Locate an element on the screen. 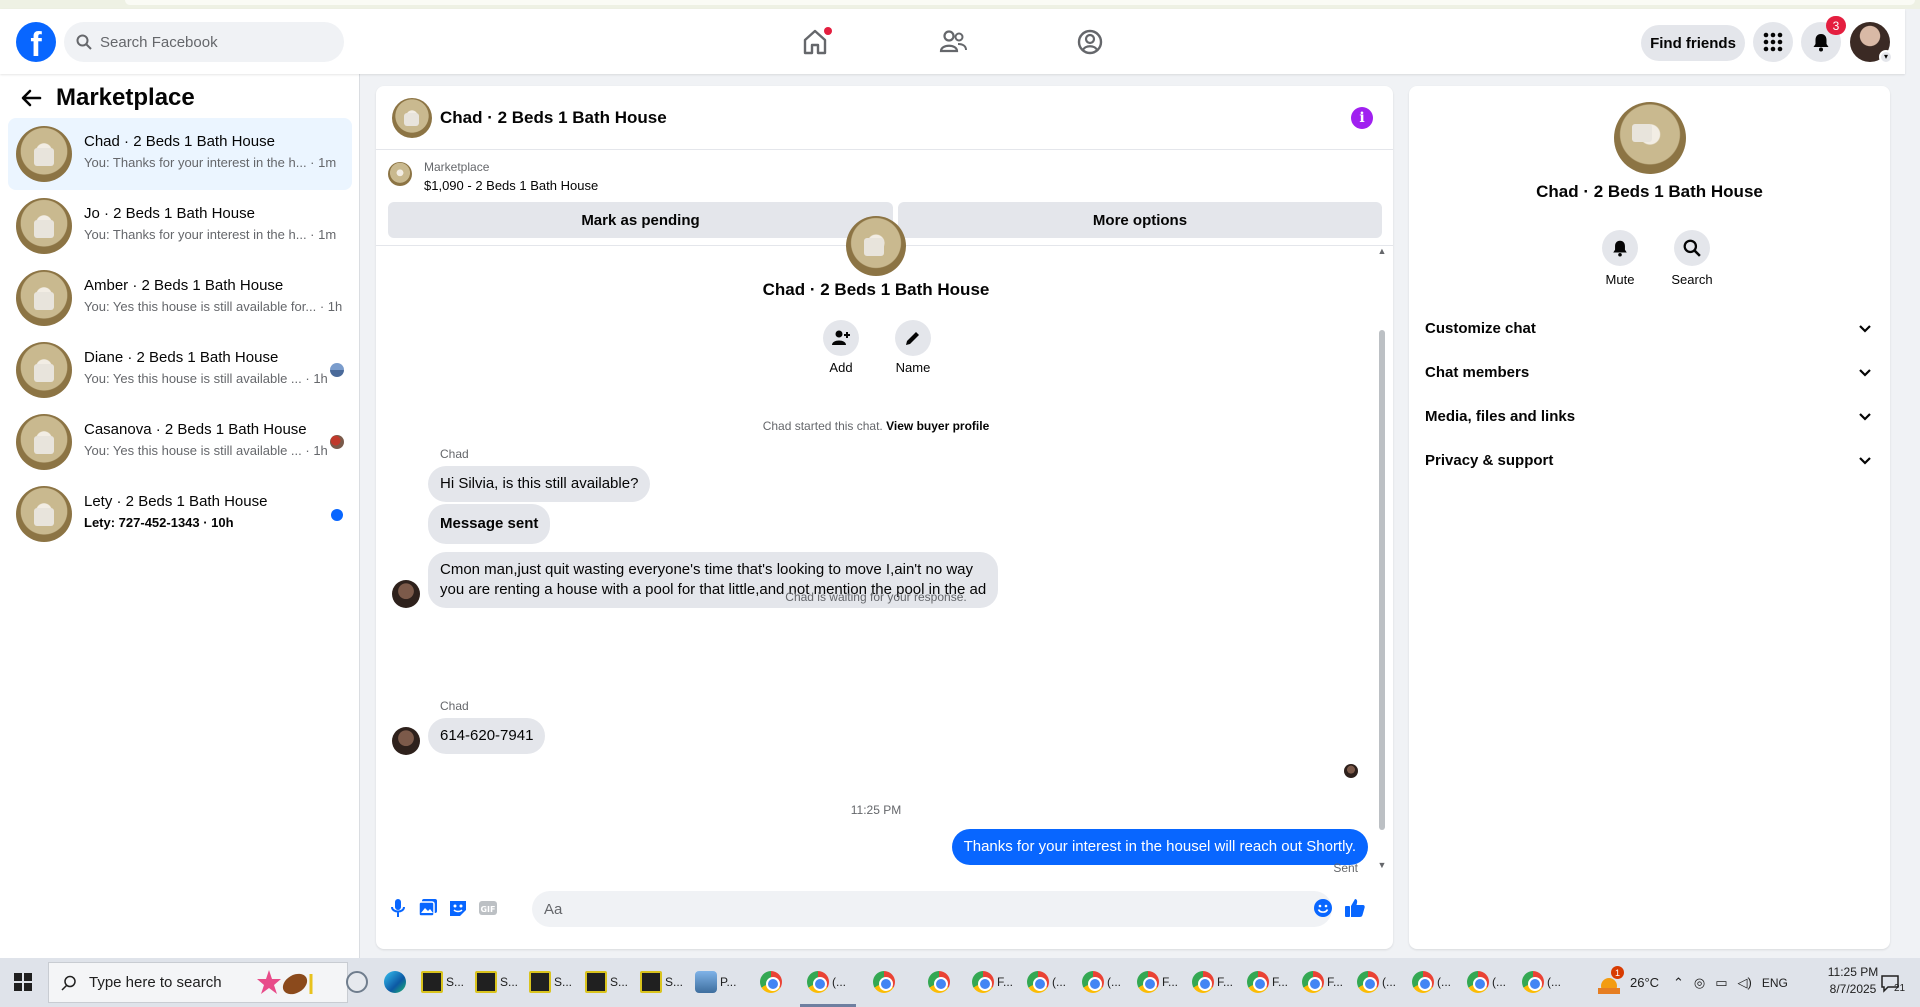 The height and width of the screenshot is (1007, 1920). message-bubble: Message sent is located at coordinates (489, 524).